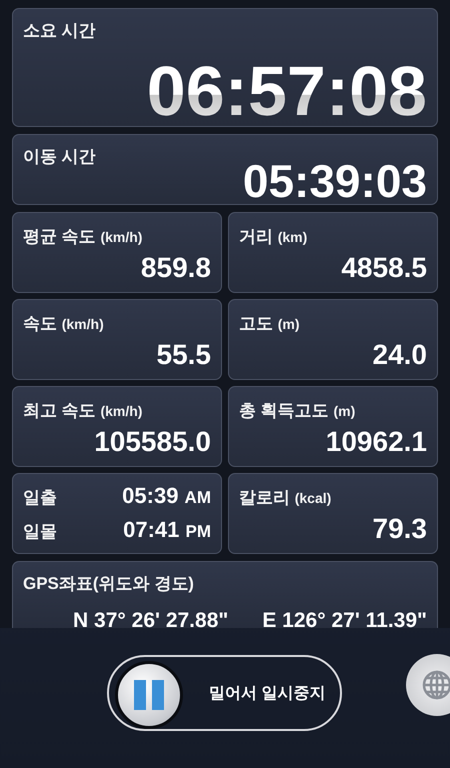 The height and width of the screenshot is (768, 450). Describe the element at coordinates (297, 411) in the screenshot. I see `stat-label: 총 획득고도 (m)` at that location.